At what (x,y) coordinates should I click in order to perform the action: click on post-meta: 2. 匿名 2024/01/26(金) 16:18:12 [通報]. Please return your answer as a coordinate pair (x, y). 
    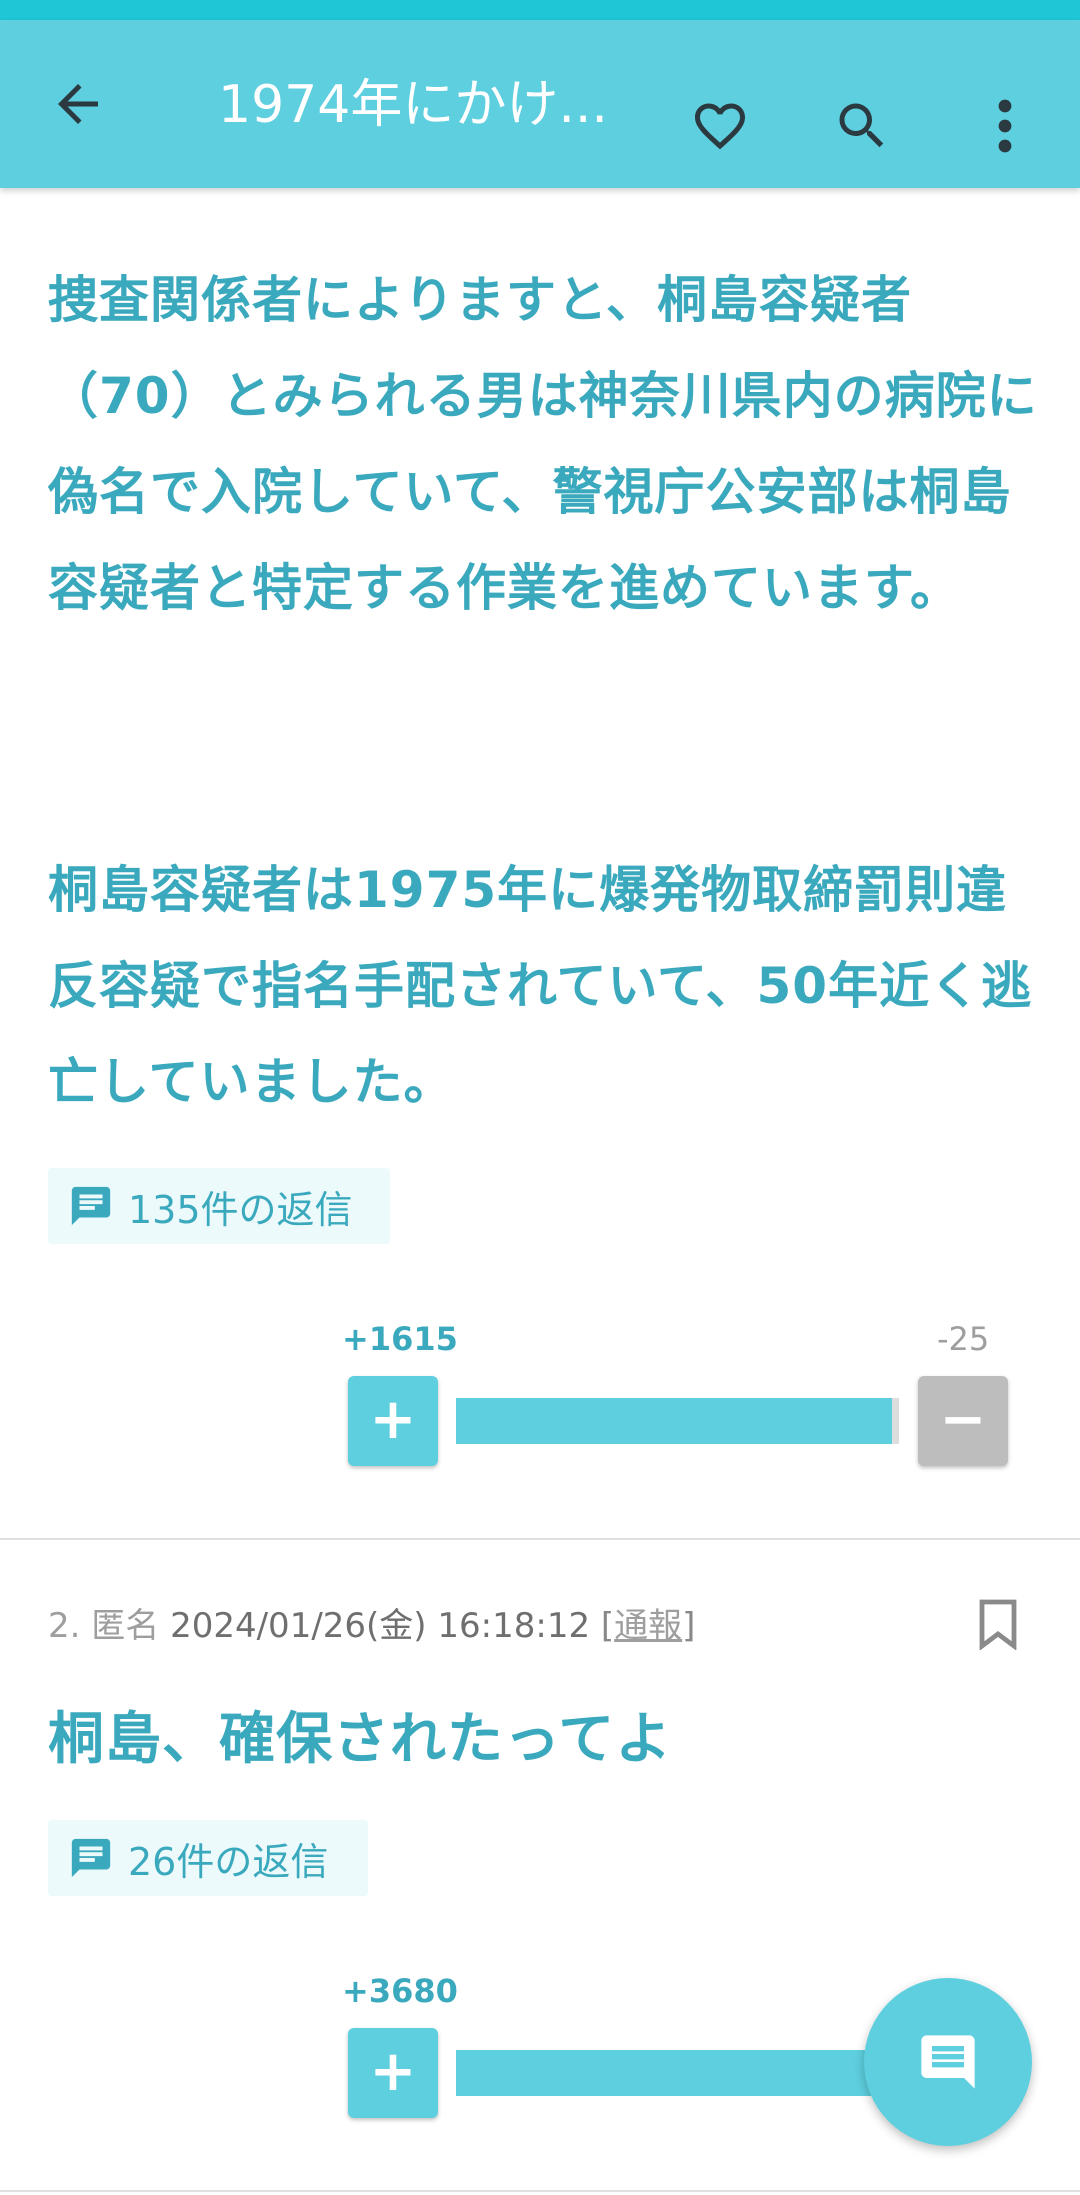
    Looking at the image, I should click on (371, 1622).